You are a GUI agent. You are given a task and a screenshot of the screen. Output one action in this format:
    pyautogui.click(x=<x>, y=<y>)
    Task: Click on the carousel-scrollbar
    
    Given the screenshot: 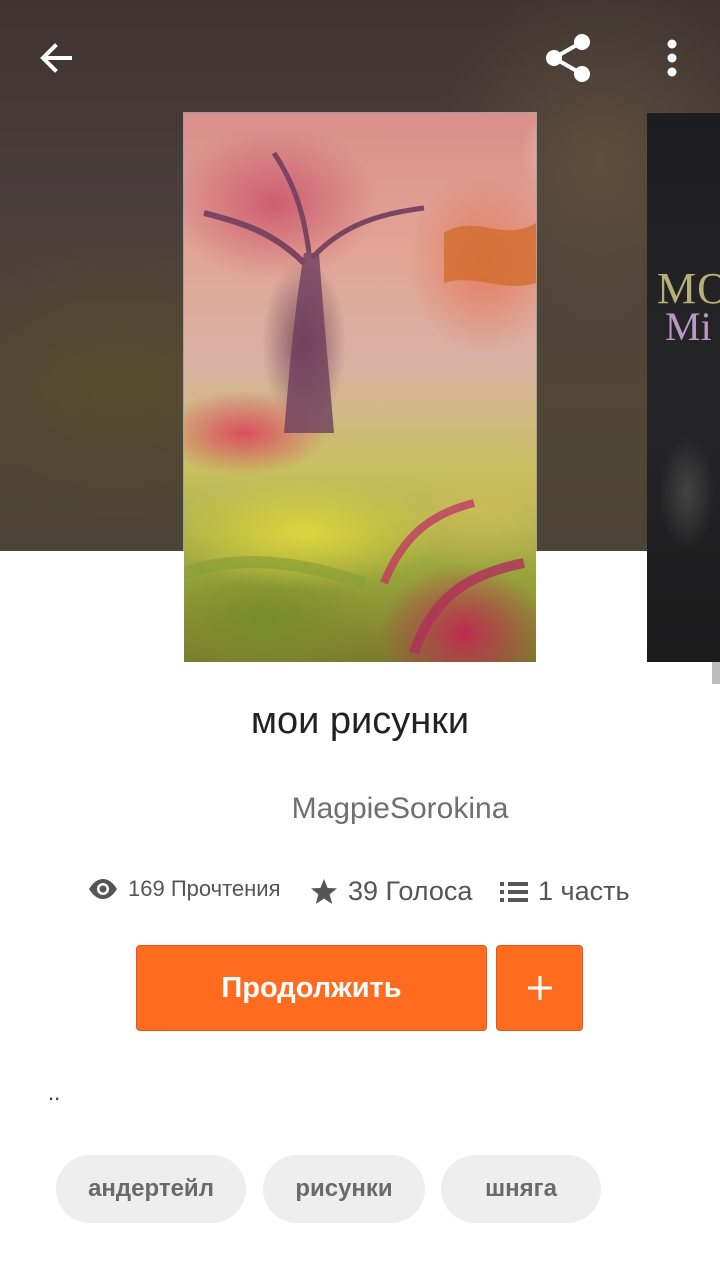 What is the action you would take?
    pyautogui.click(x=716, y=673)
    